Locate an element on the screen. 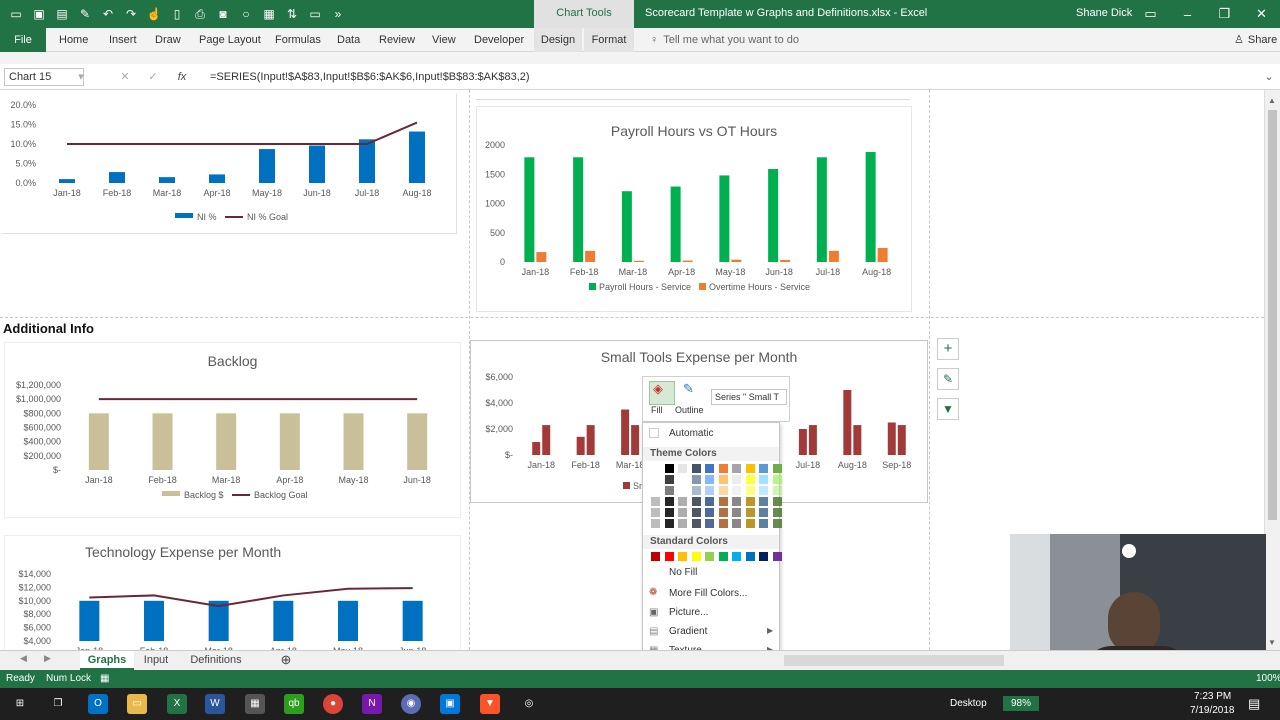 The image size is (1280, 720). prev-sheet-icon: ◀ is located at coordinates (23, 658).